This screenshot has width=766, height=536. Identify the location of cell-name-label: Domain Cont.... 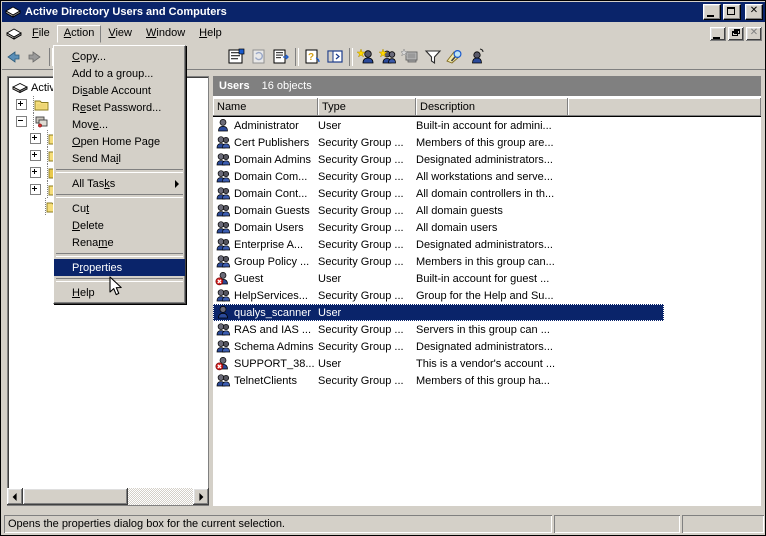
(271, 193).